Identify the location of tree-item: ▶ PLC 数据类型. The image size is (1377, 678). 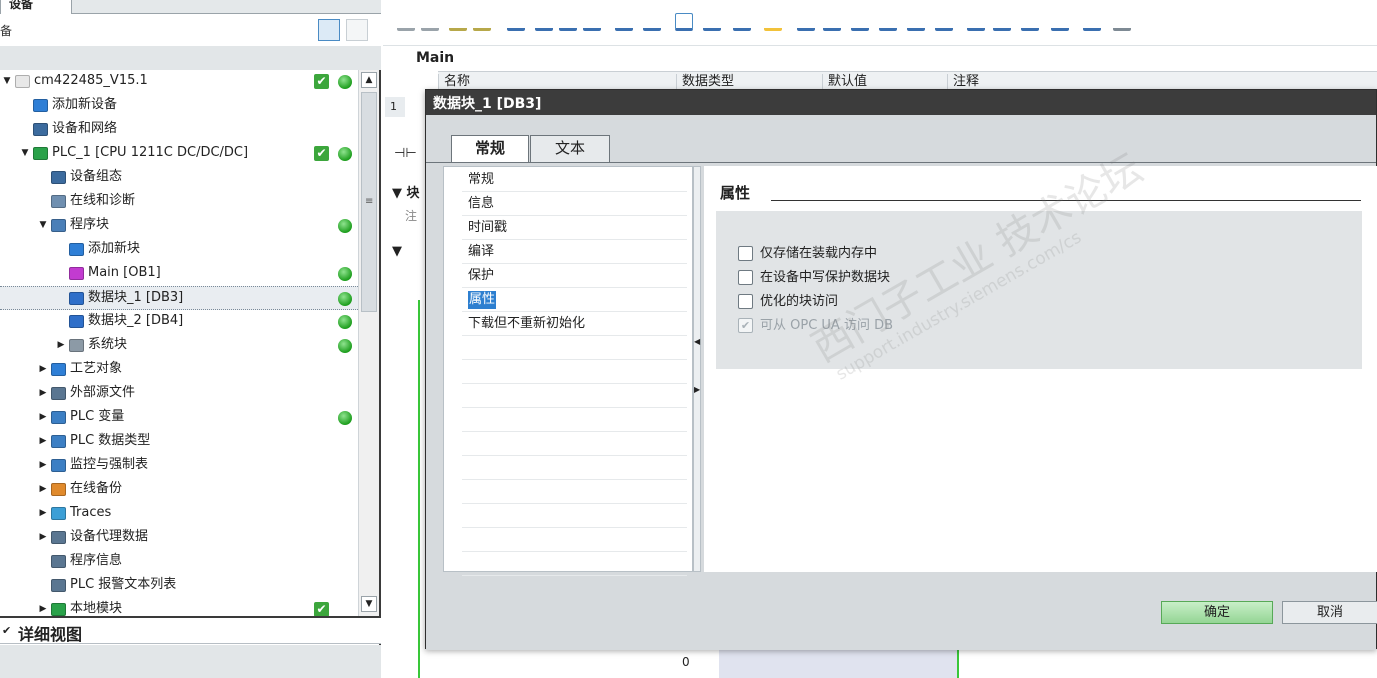
(179, 442).